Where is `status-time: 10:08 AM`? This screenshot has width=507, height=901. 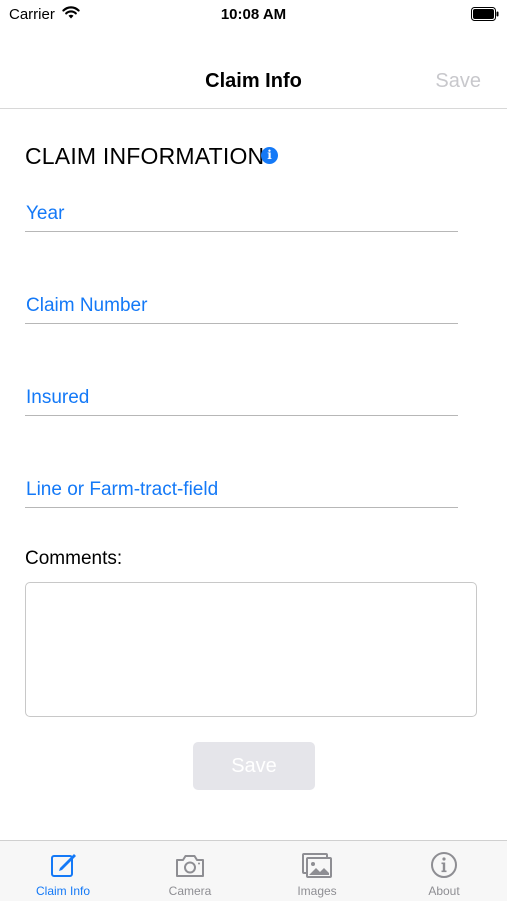
status-time: 10:08 AM is located at coordinates (253, 14).